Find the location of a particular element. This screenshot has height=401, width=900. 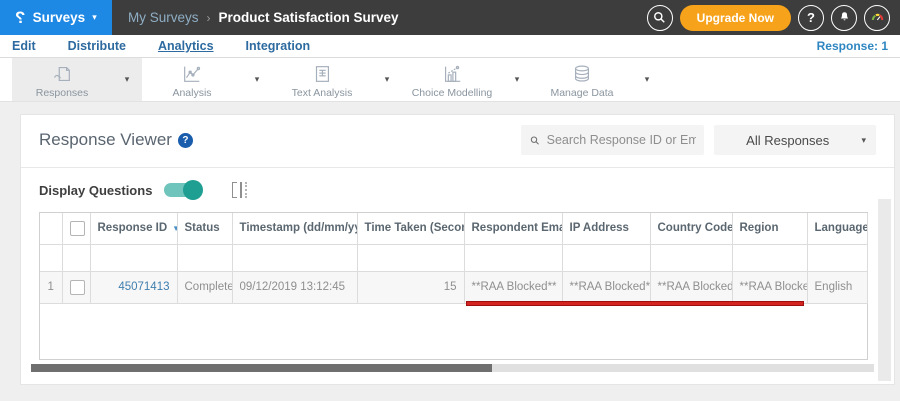

country-code-cell: **RAA Blocked** is located at coordinates (691, 287).